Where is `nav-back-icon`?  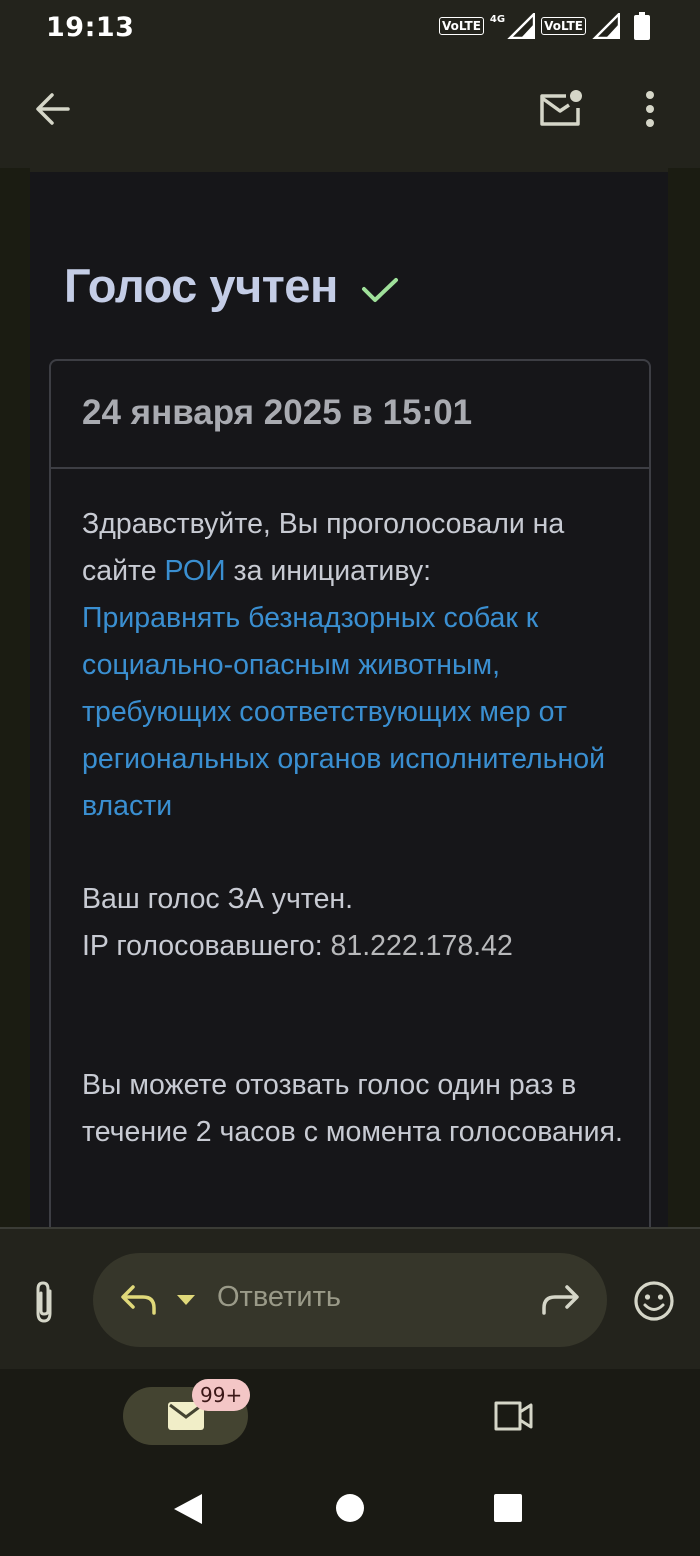
nav-back-icon is located at coordinates (187, 1509).